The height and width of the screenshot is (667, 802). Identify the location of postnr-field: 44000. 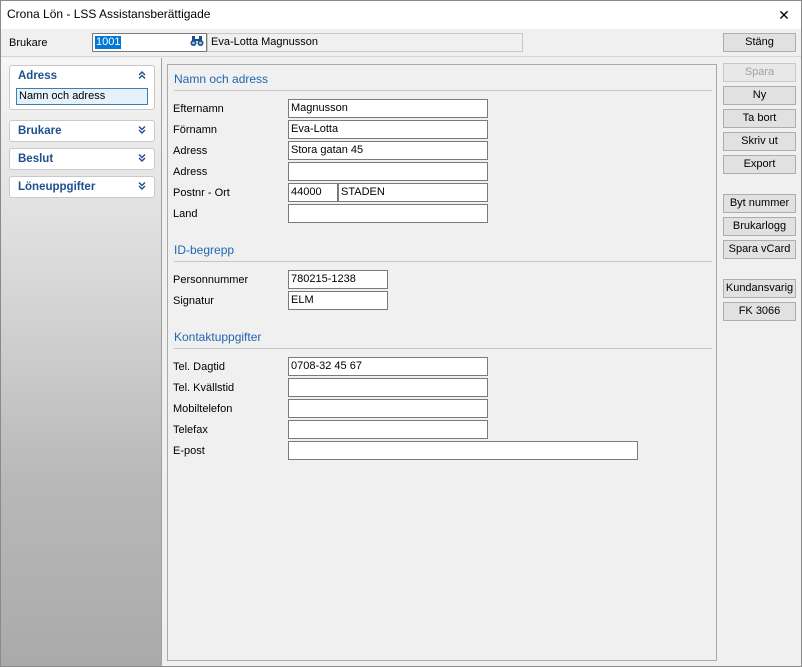
(313, 192).